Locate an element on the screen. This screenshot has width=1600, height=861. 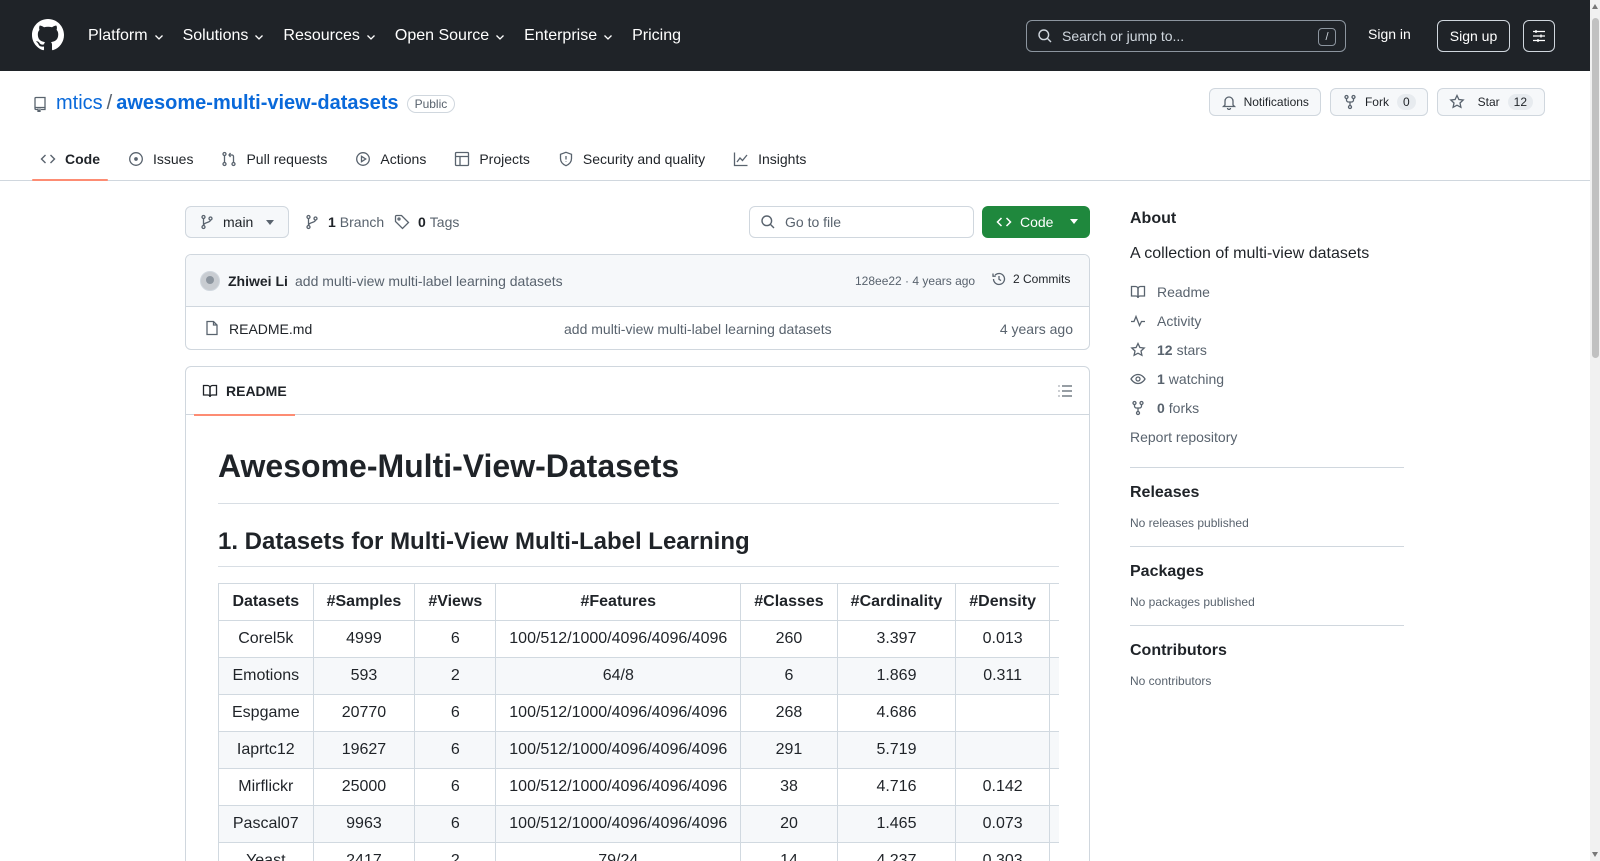
watchers-link: 1 watching is located at coordinates (1267, 378).